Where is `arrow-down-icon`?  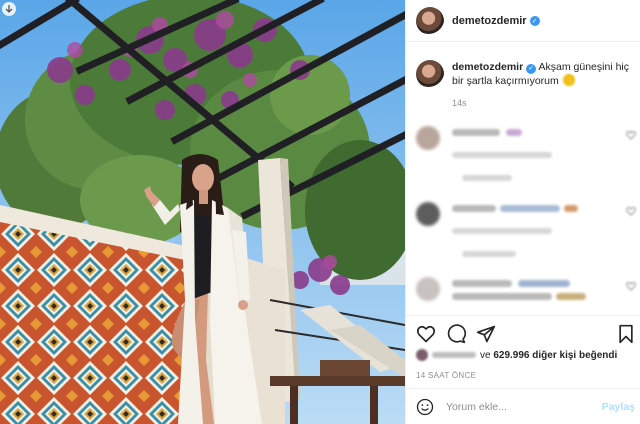
arrow-down-icon is located at coordinates (9, 9).